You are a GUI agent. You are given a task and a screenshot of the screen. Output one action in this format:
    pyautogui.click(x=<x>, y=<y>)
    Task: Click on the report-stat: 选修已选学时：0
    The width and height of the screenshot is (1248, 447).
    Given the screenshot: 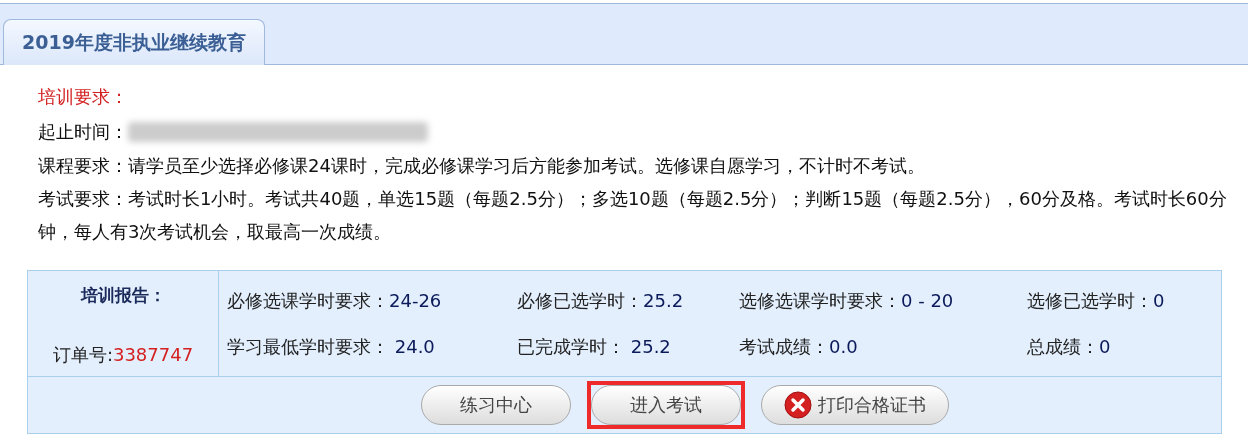 What is the action you would take?
    pyautogui.click(x=1096, y=300)
    